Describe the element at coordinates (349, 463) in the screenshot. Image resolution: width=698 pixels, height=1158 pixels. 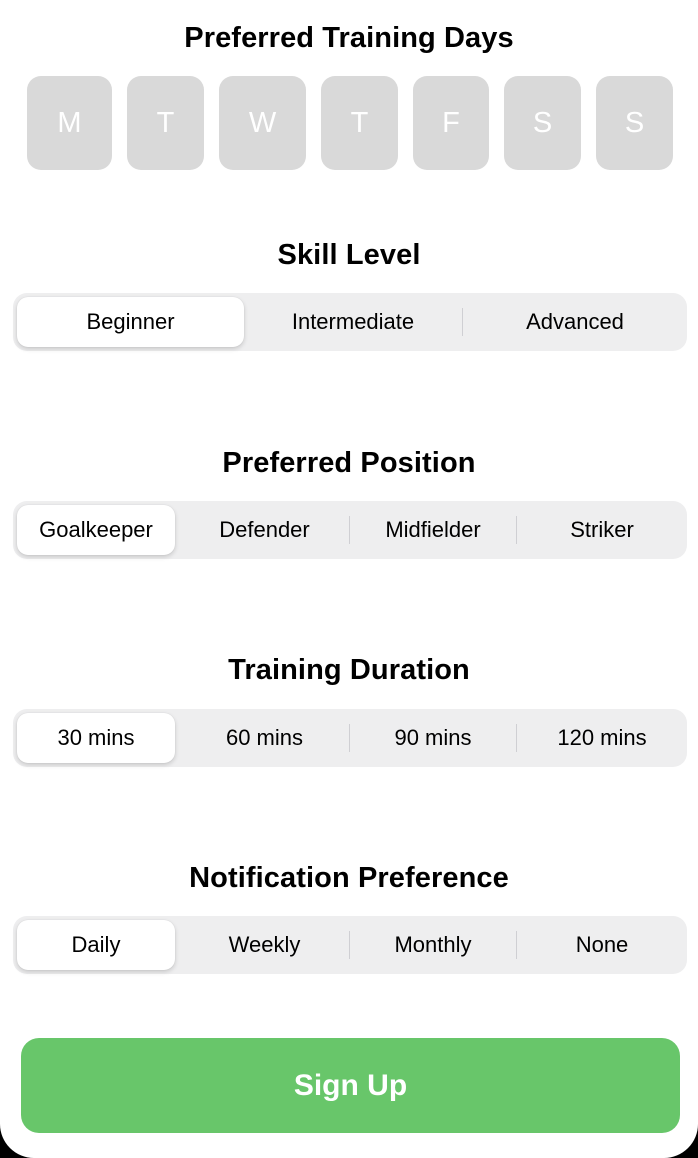
I see `preferred-position-title: Preferred Position` at that location.